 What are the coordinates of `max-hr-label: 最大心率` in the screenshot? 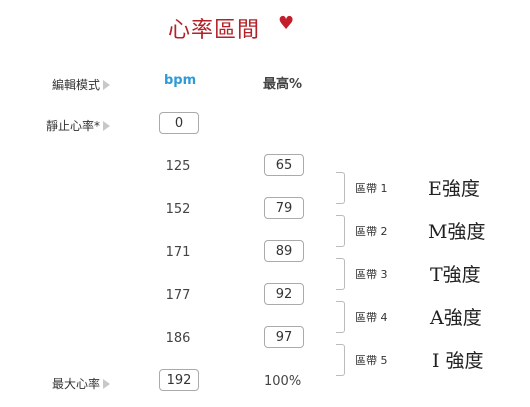 It's located at (81, 383).